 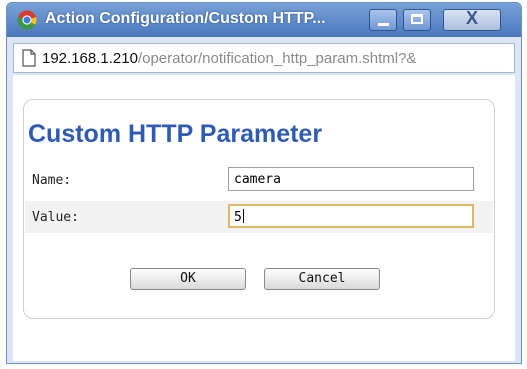 I want to click on maximize-button, so click(x=417, y=20).